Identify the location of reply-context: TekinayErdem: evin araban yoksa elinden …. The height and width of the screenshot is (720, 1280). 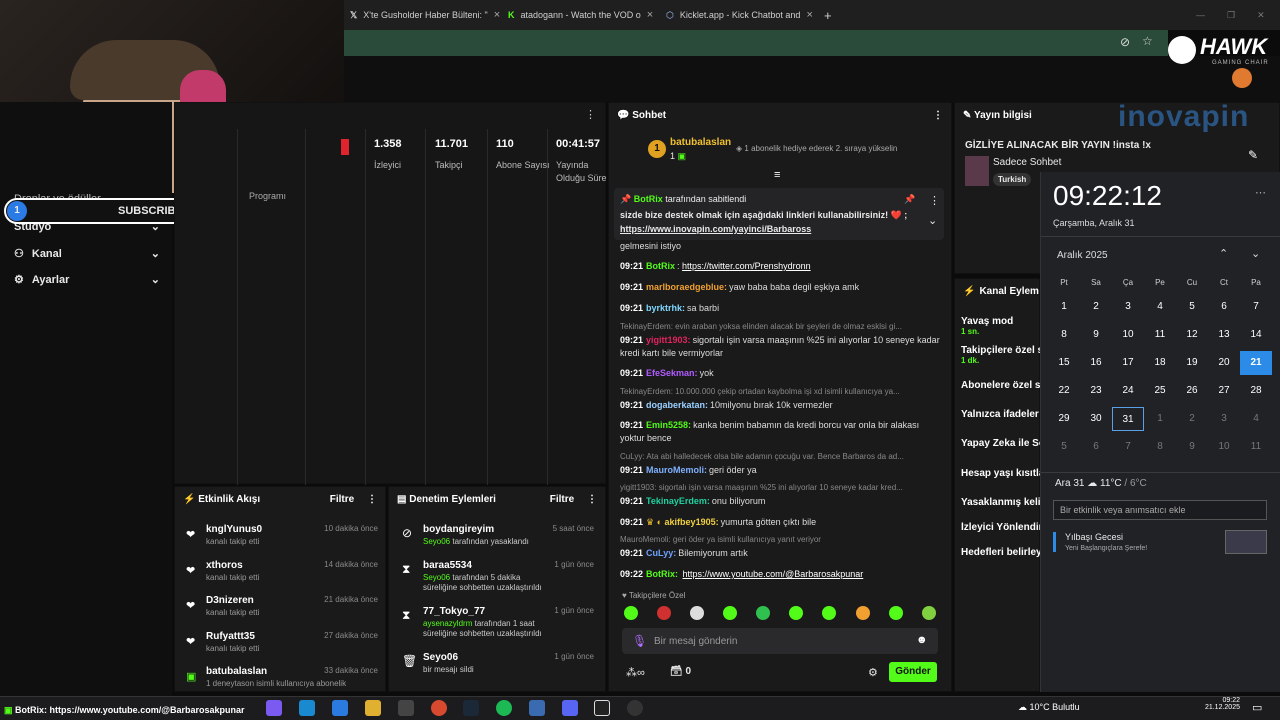
(780, 326).